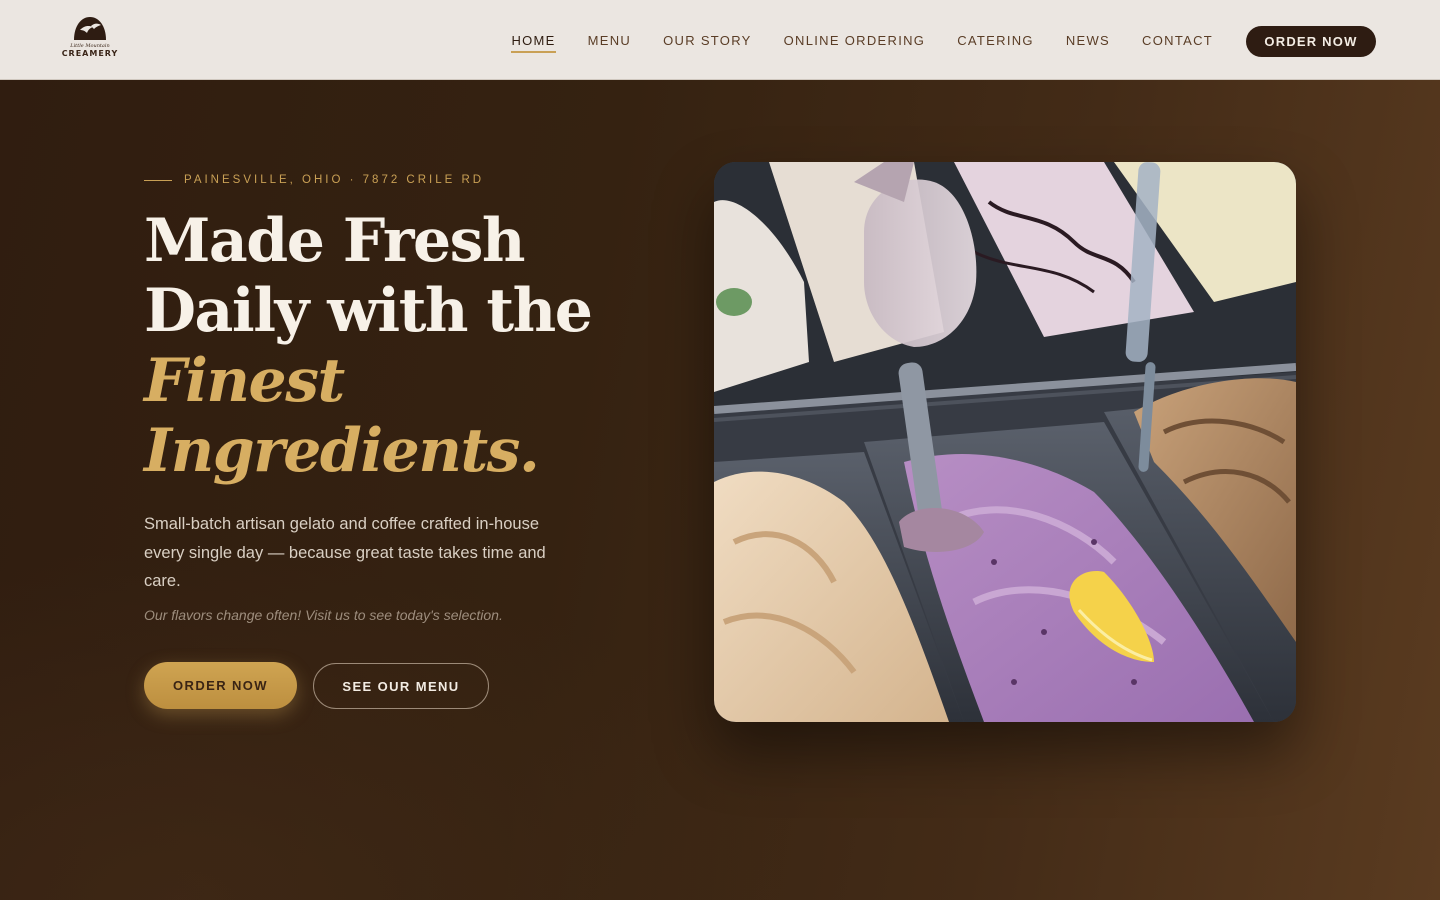 Image resolution: width=1440 pixels, height=900 pixels. I want to click on nav-item-menu: MENU, so click(609, 40).